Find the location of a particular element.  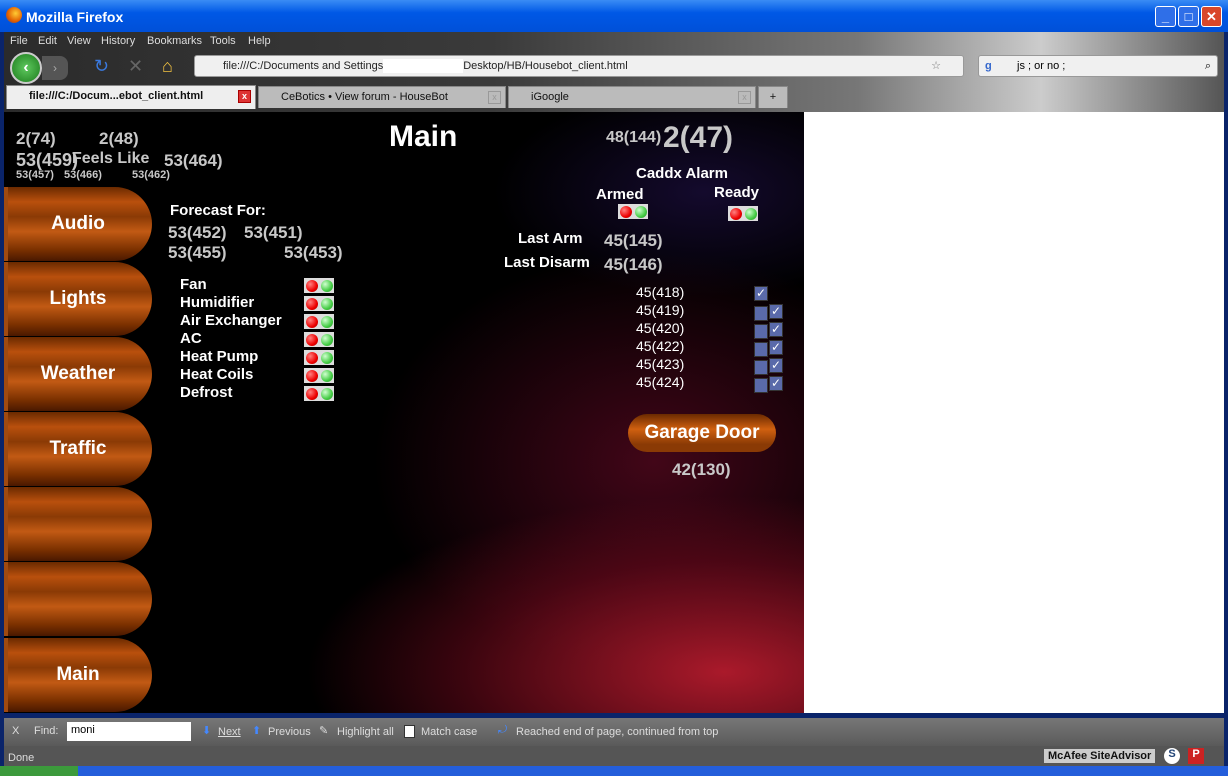

hvac-label: Fan is located at coordinates (193, 284).